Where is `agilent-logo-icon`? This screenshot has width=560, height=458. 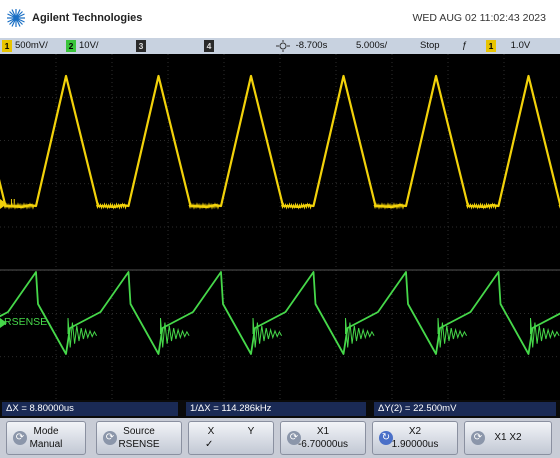
agilent-logo-icon is located at coordinates (16, 18).